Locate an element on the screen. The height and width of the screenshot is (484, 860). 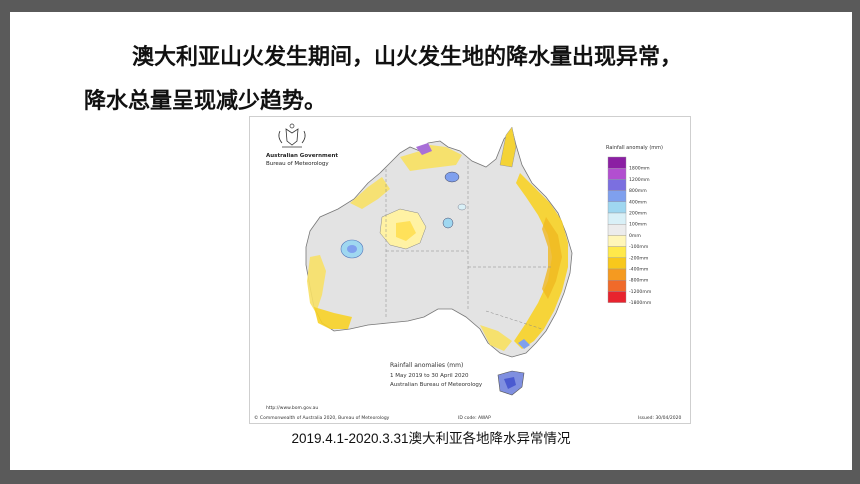
legend-title: Rainfall anomaly (mm) is located at coordinates (634, 148).